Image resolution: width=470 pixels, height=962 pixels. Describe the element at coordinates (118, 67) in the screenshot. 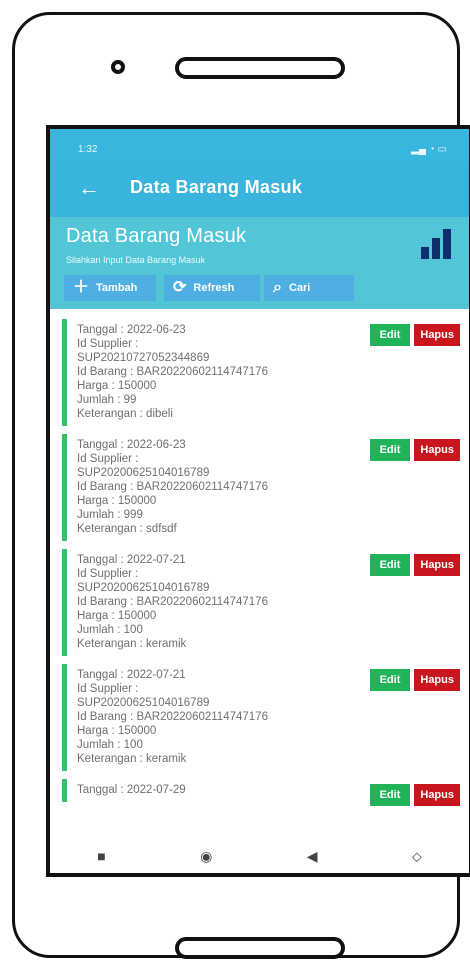

I see `camera-icon` at that location.